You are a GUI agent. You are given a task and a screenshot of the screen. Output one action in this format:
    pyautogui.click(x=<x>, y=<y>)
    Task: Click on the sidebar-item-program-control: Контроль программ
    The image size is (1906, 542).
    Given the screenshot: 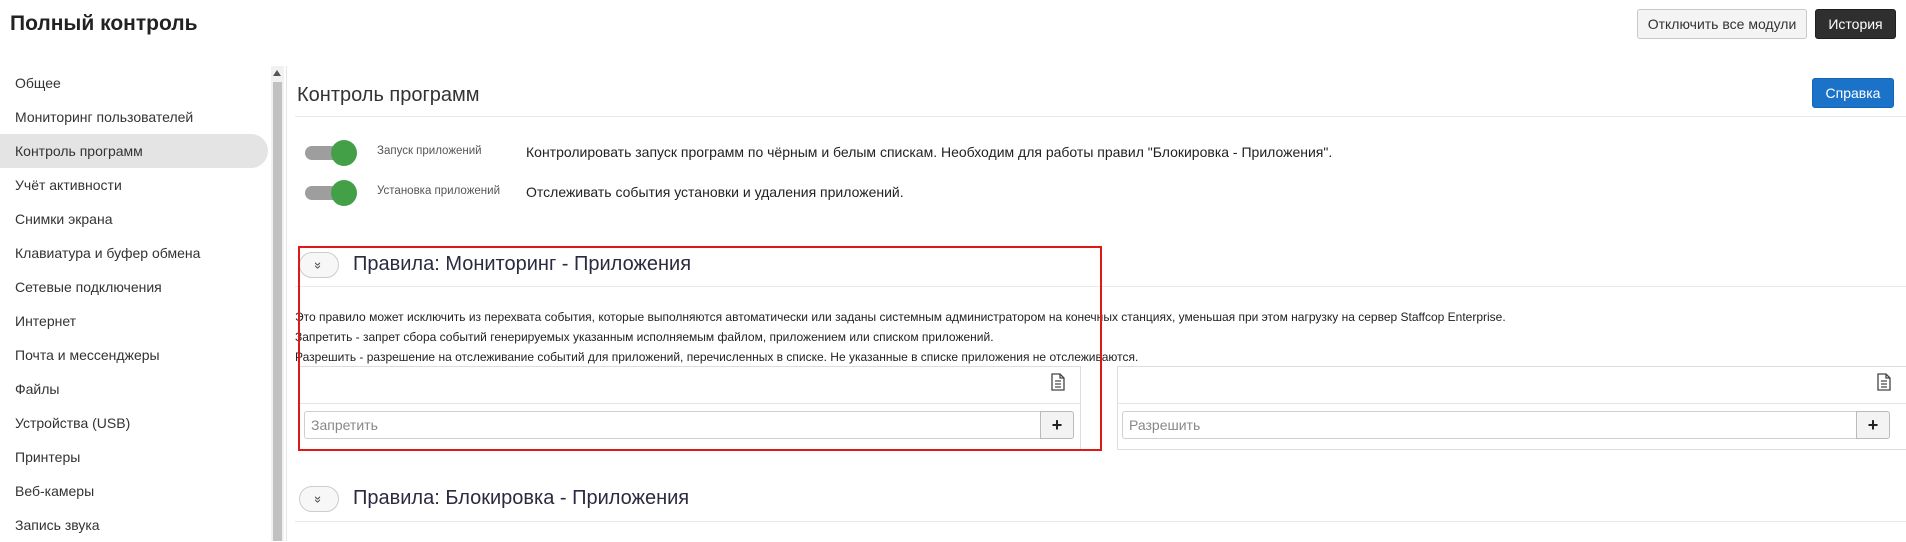 What is the action you would take?
    pyautogui.click(x=134, y=151)
    